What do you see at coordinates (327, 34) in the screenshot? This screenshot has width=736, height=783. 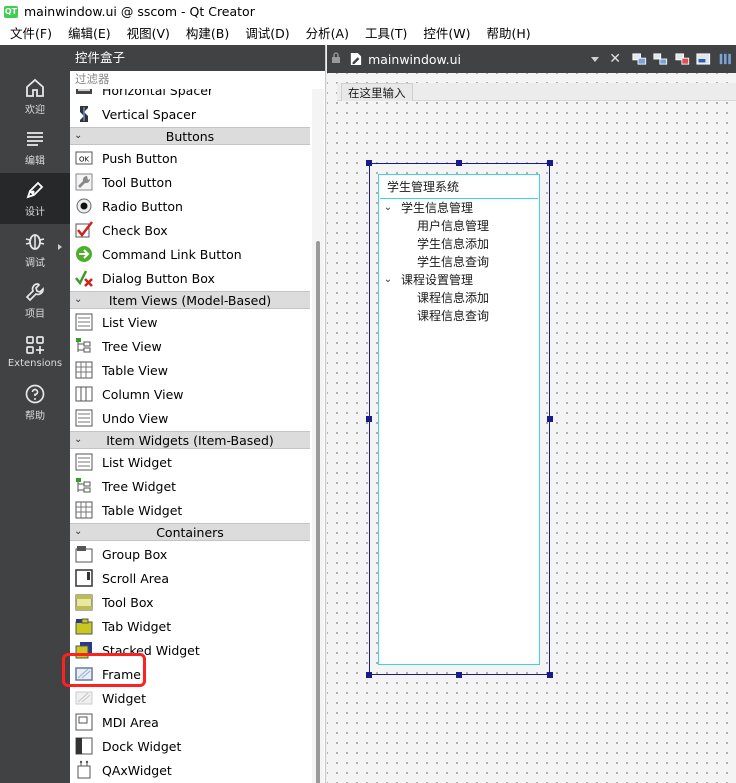 I see `menu-item: 分析(A)` at bounding box center [327, 34].